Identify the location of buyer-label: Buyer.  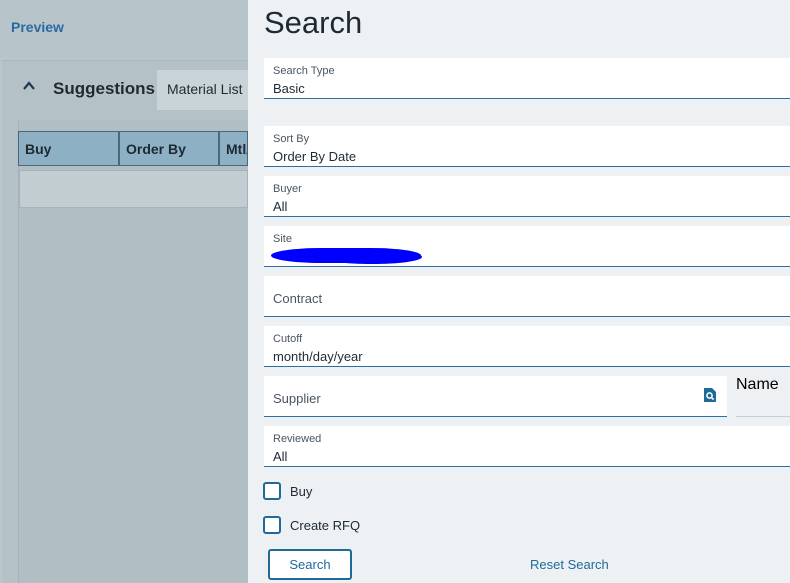
(287, 189).